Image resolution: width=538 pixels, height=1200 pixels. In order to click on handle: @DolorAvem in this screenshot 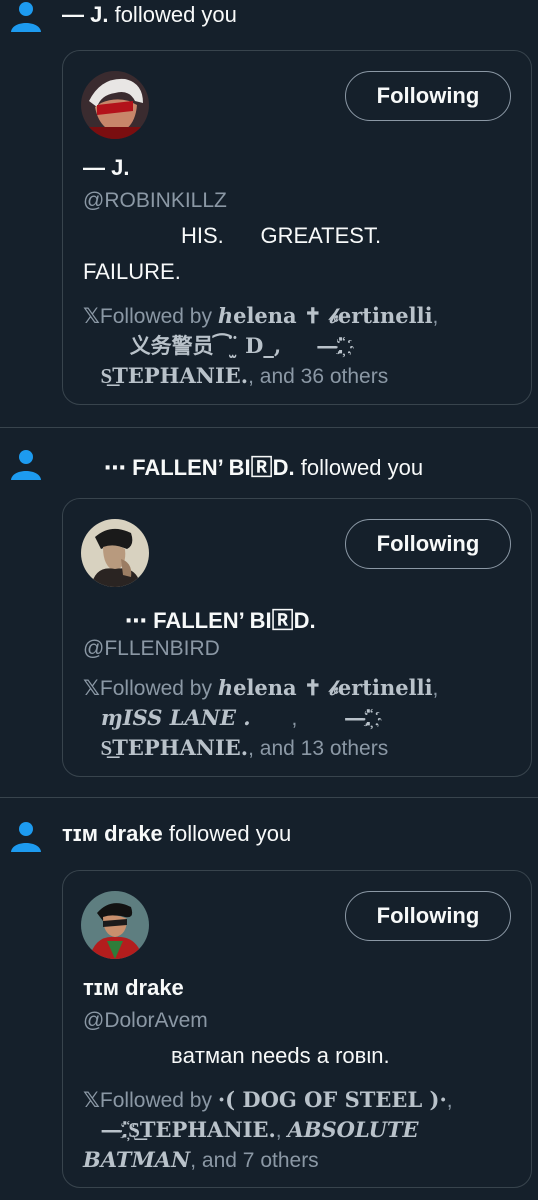, I will do `click(145, 1021)`.